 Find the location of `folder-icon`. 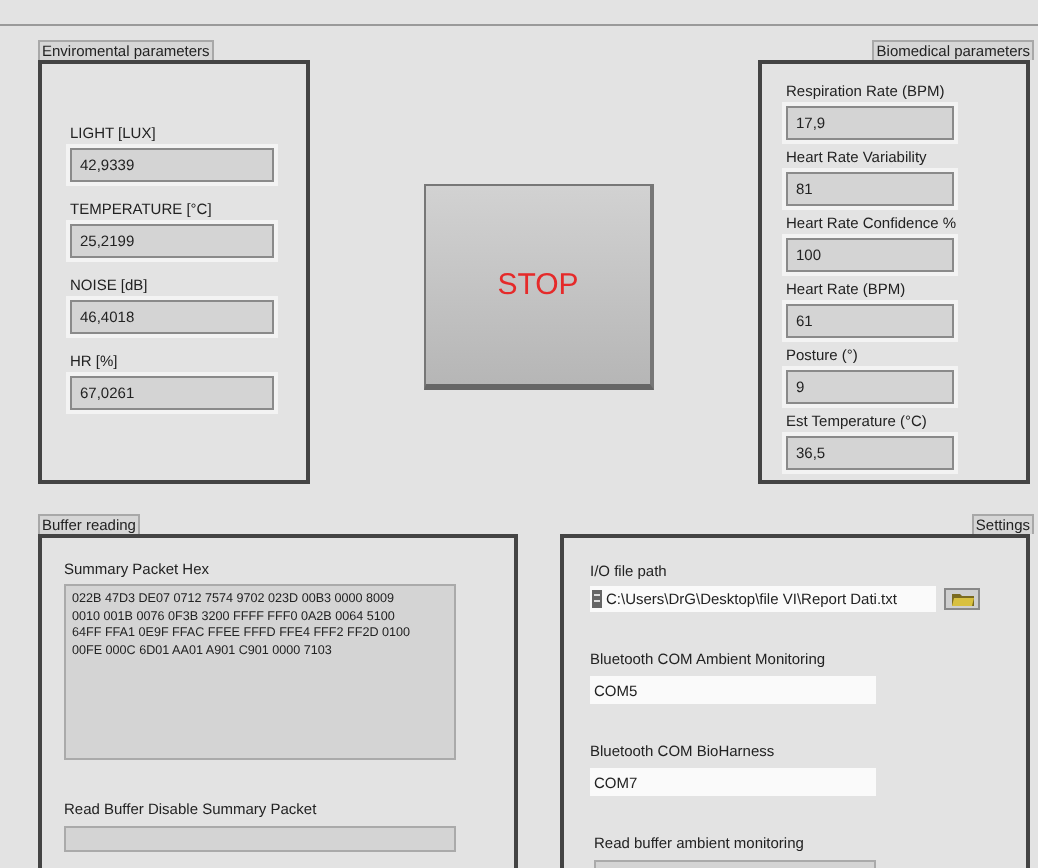

folder-icon is located at coordinates (962, 599).